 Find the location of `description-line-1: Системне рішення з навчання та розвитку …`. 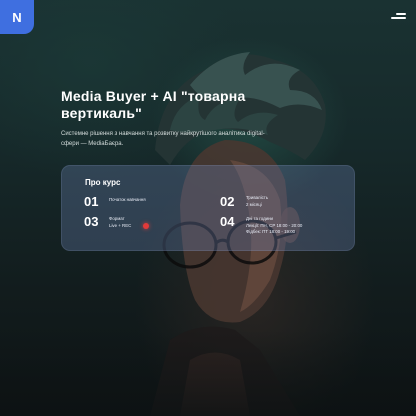

description-line-1: Системне рішення з навчання та розвитку … is located at coordinates (163, 134).